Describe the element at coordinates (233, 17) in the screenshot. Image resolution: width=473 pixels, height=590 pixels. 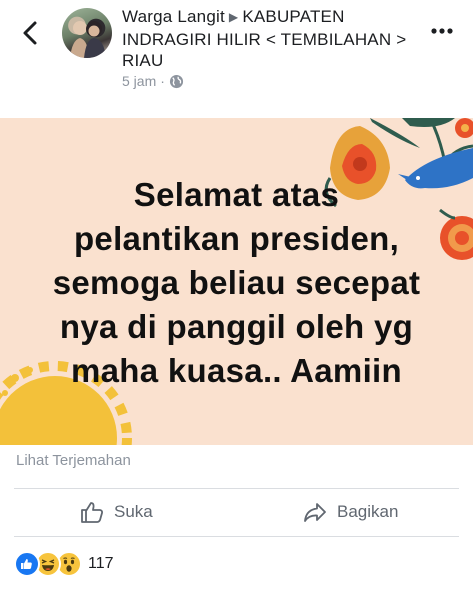
I see `share-arrow-icon: ▶` at that location.